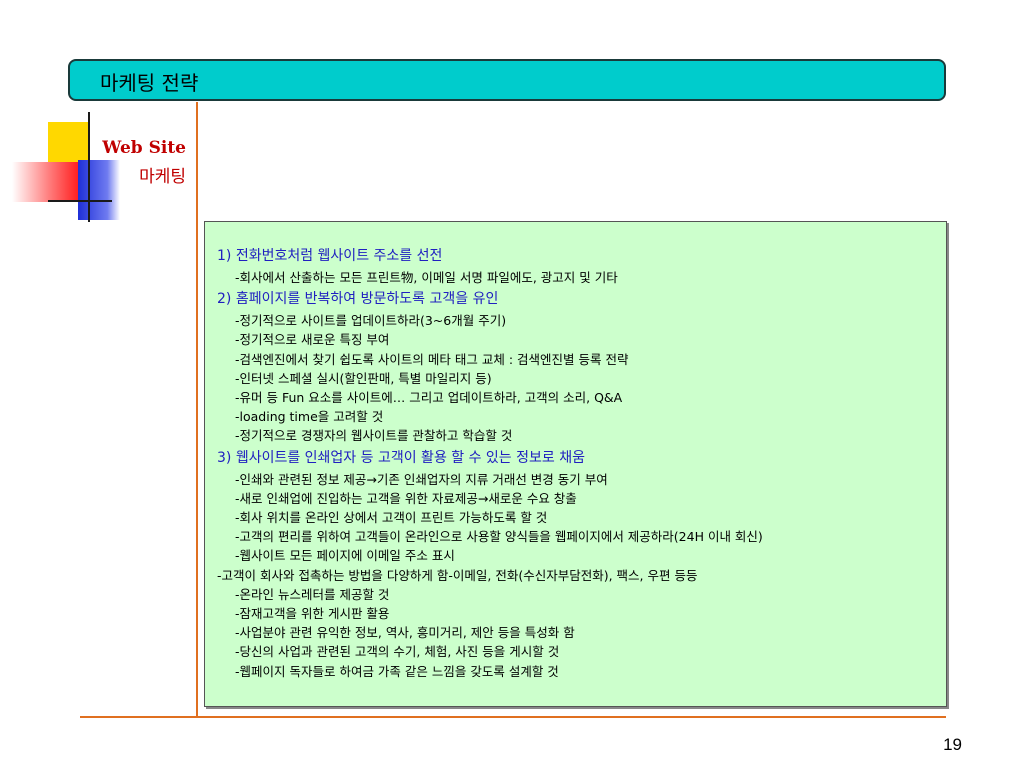 This screenshot has height=768, width=1024. What do you see at coordinates (330, 256) in the screenshot?
I see `section-heading: 1) 전화번호처럼 웹사이트 주소를 선전` at bounding box center [330, 256].